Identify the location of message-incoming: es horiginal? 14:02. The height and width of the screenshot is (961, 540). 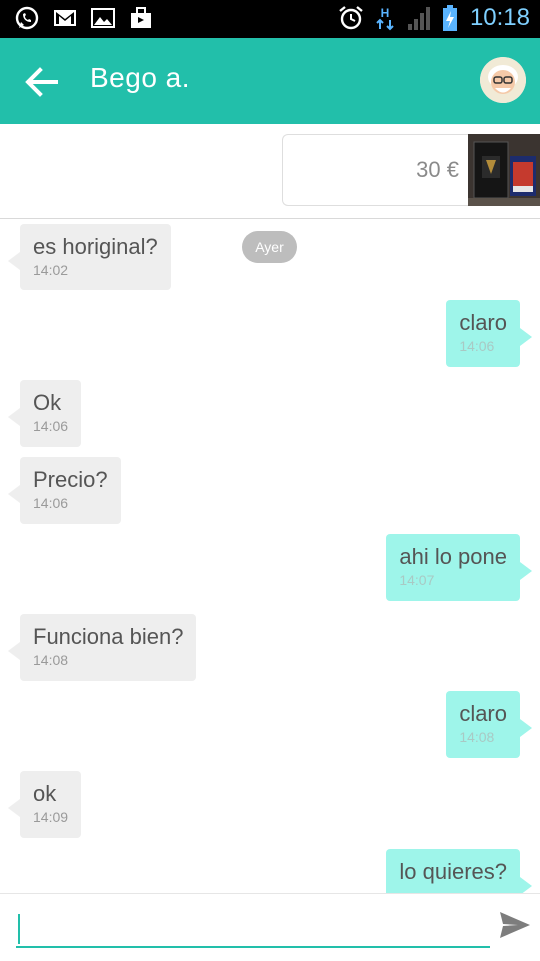
(89, 257).